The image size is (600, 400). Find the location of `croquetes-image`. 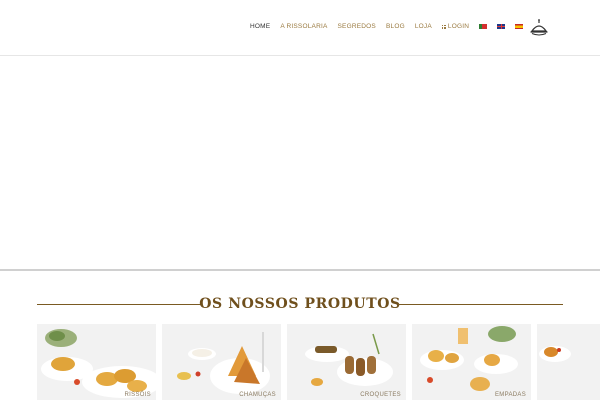

croquetes-image is located at coordinates (346, 362).